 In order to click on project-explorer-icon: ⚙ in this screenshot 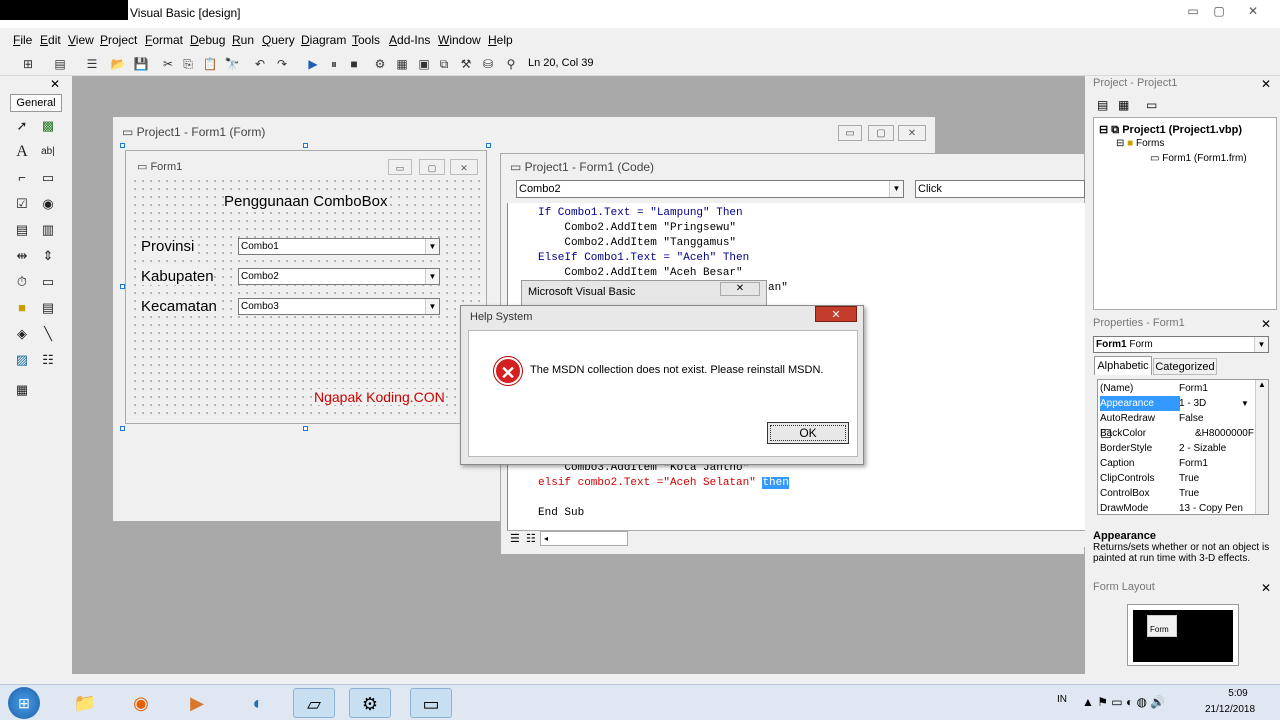, I will do `click(380, 64)`.